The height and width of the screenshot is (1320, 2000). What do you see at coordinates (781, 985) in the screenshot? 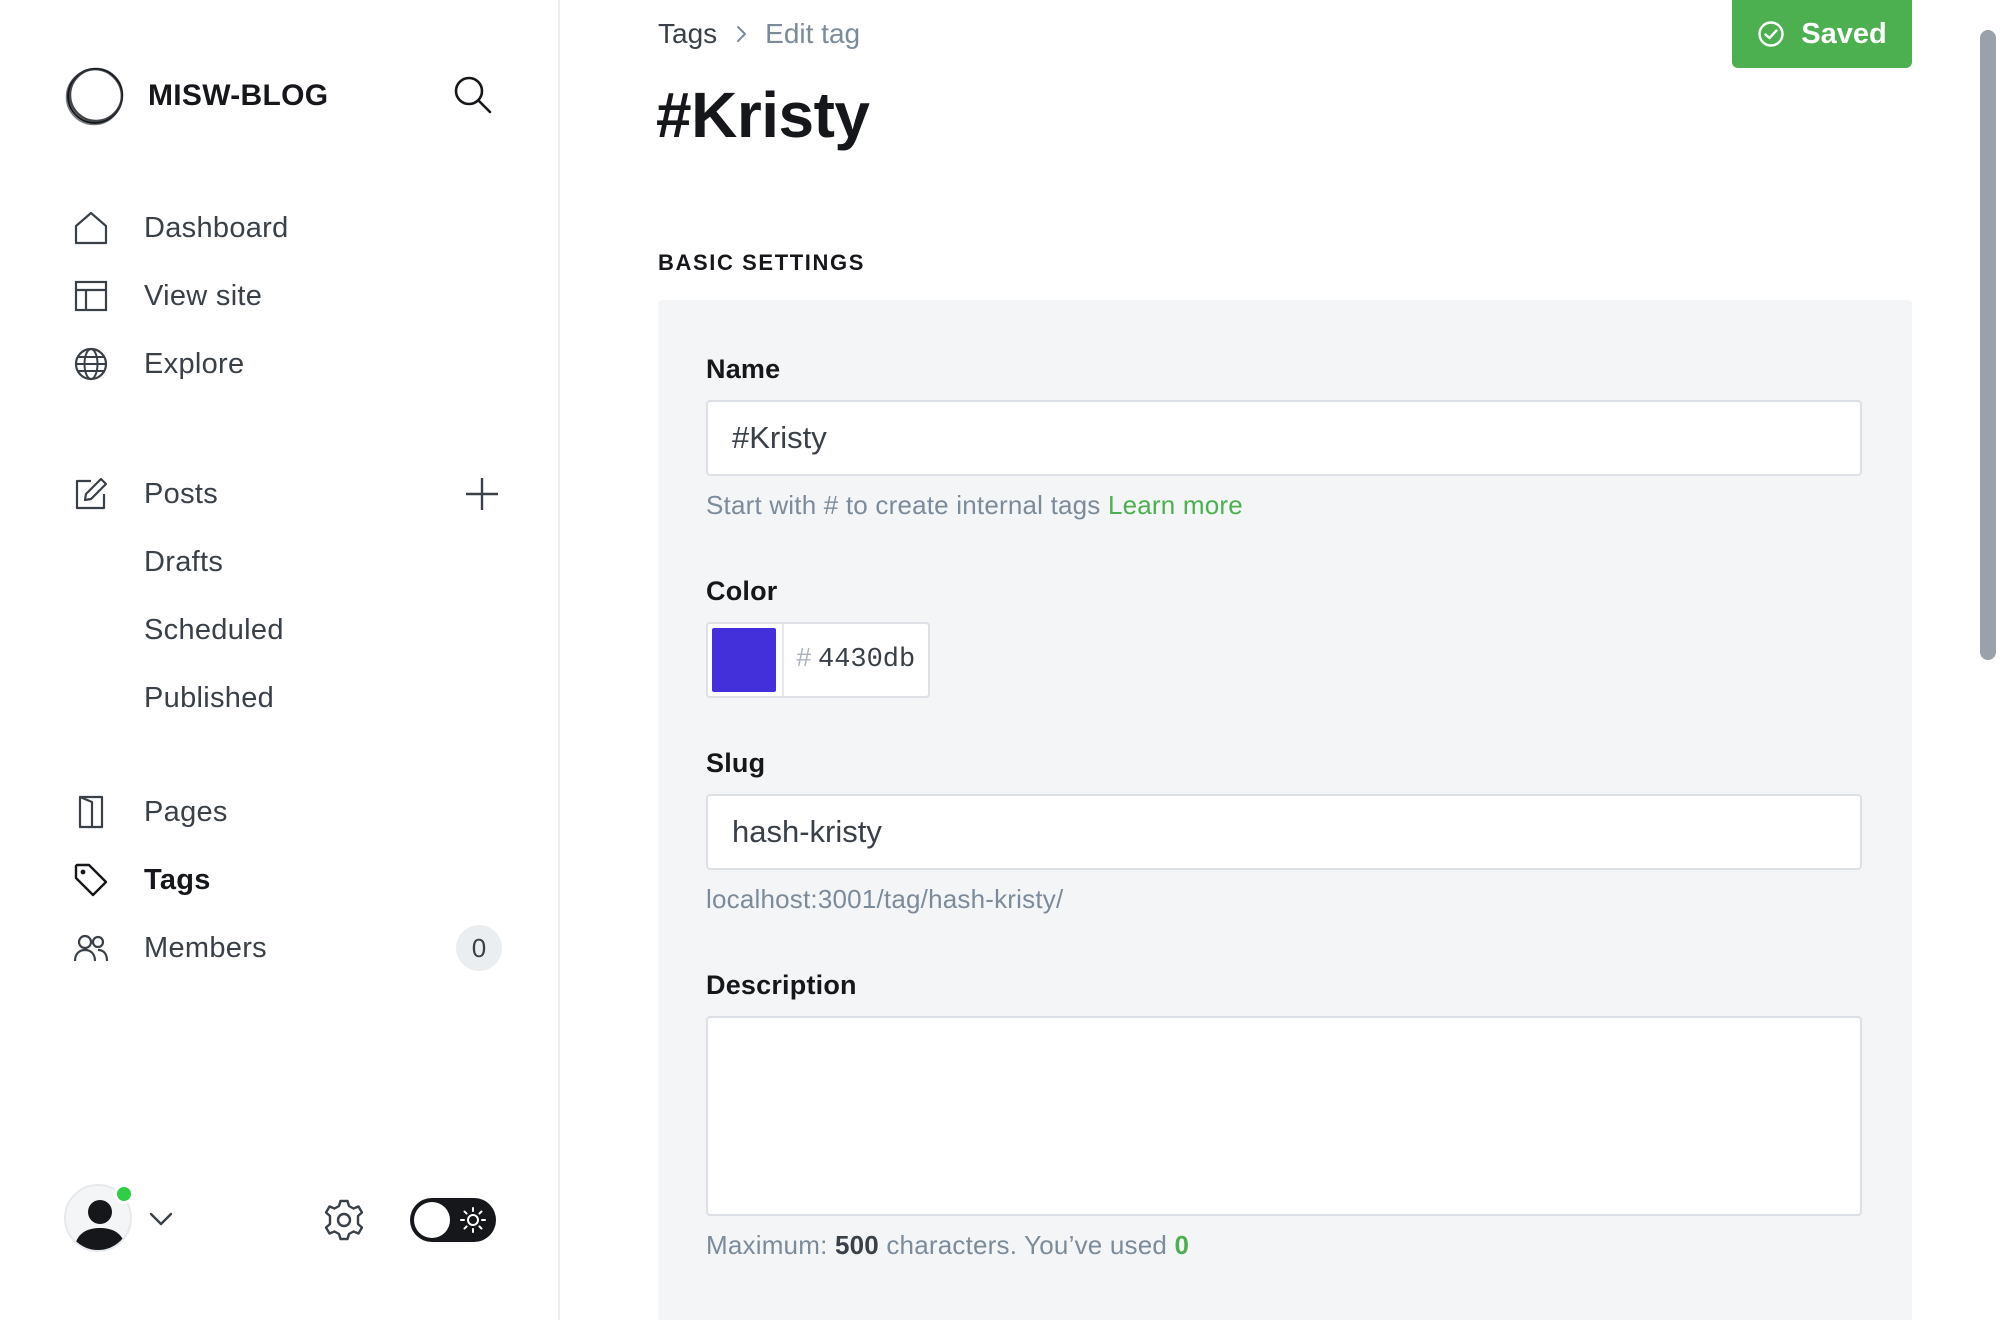
I see `description-label: Description` at bounding box center [781, 985].